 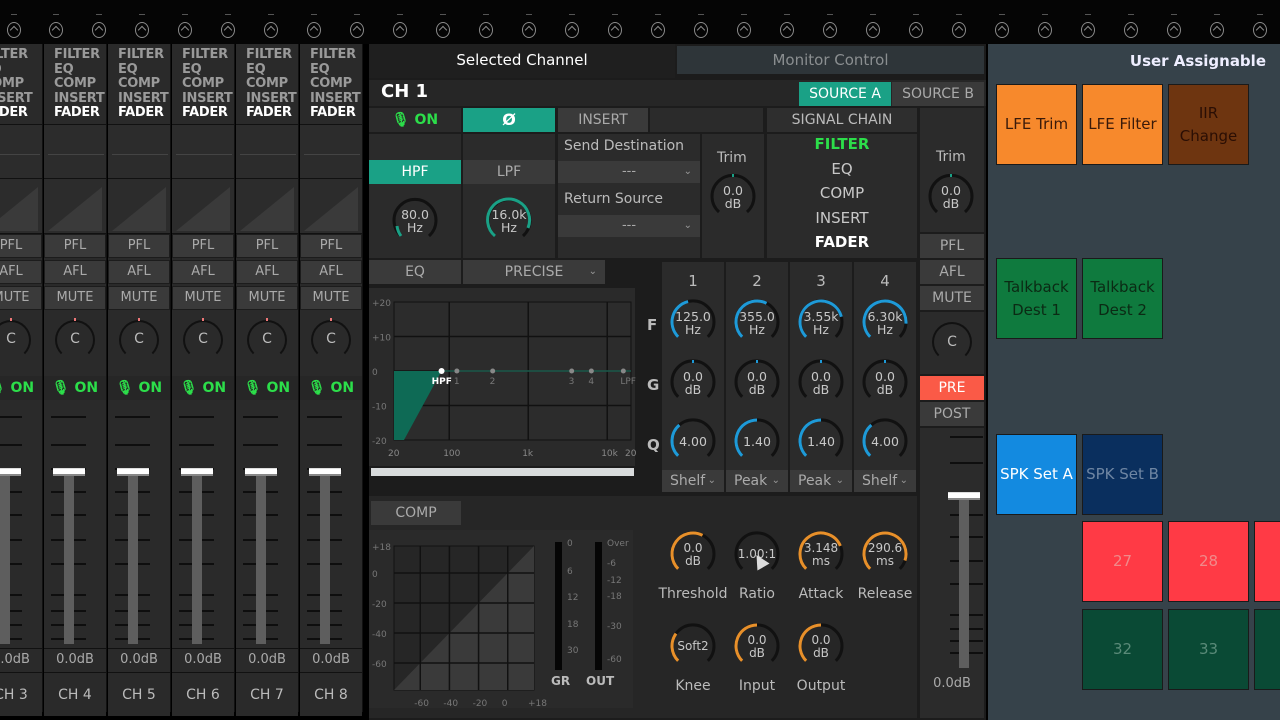 I want to click on tab-monitor-control: Monitor Control, so click(x=830, y=60).